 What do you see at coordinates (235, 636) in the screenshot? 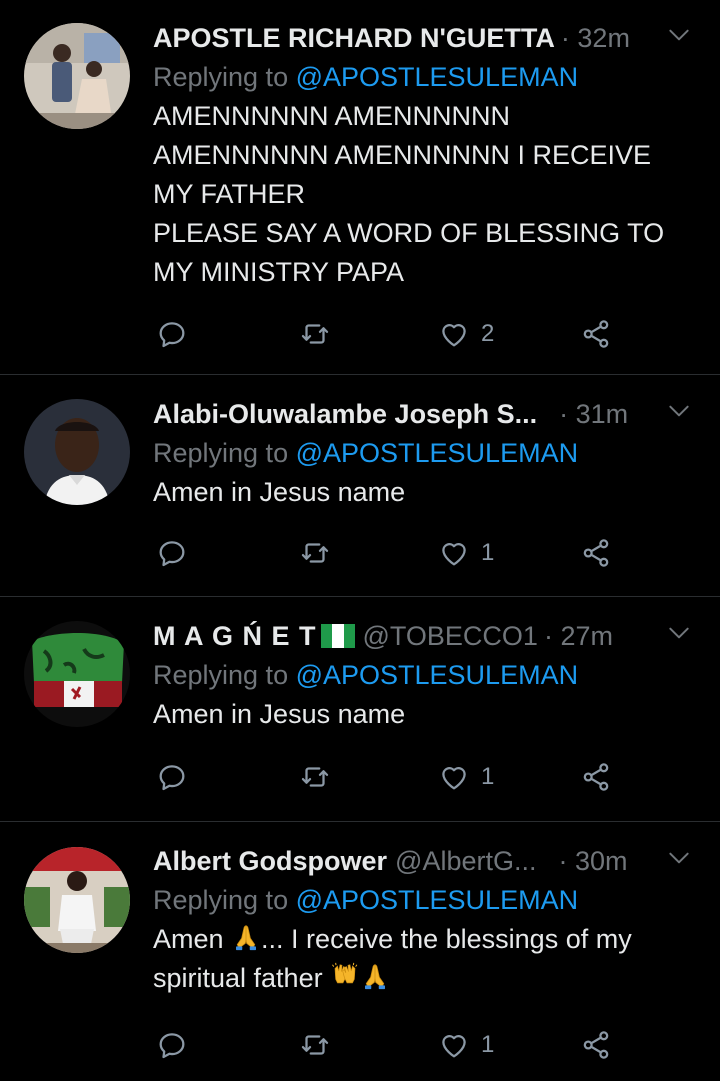
I see `display-name: M A G Ń E T` at bounding box center [235, 636].